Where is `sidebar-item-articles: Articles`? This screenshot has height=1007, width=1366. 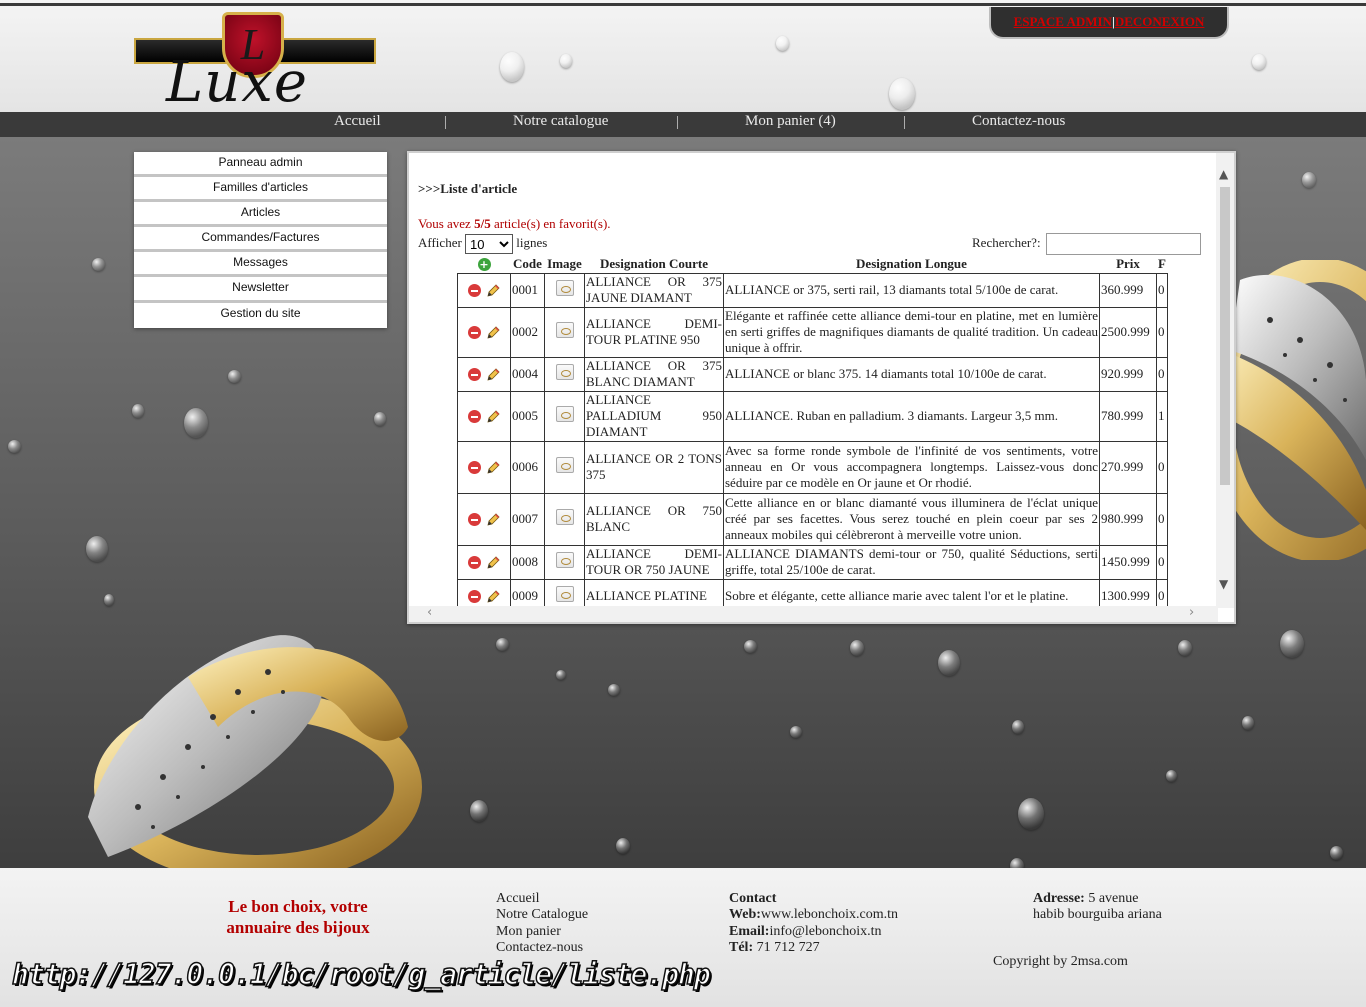 sidebar-item-articles: Articles is located at coordinates (260, 215).